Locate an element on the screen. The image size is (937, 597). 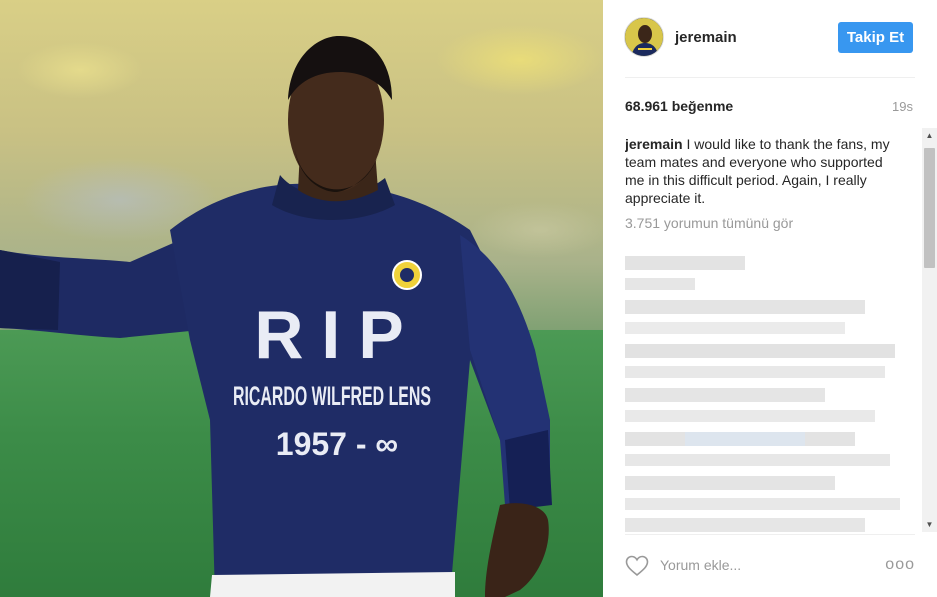
shirt-text-name: RICARDO WILFRED LENS is located at coordinates (332, 396).